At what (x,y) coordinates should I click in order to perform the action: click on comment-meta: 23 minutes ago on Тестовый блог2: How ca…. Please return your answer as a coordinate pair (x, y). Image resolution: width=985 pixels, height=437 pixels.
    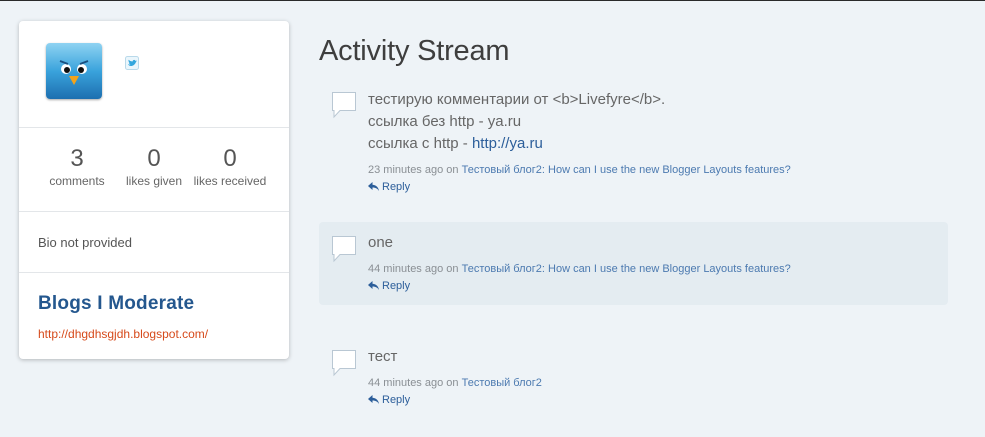
    Looking at the image, I should click on (579, 170).